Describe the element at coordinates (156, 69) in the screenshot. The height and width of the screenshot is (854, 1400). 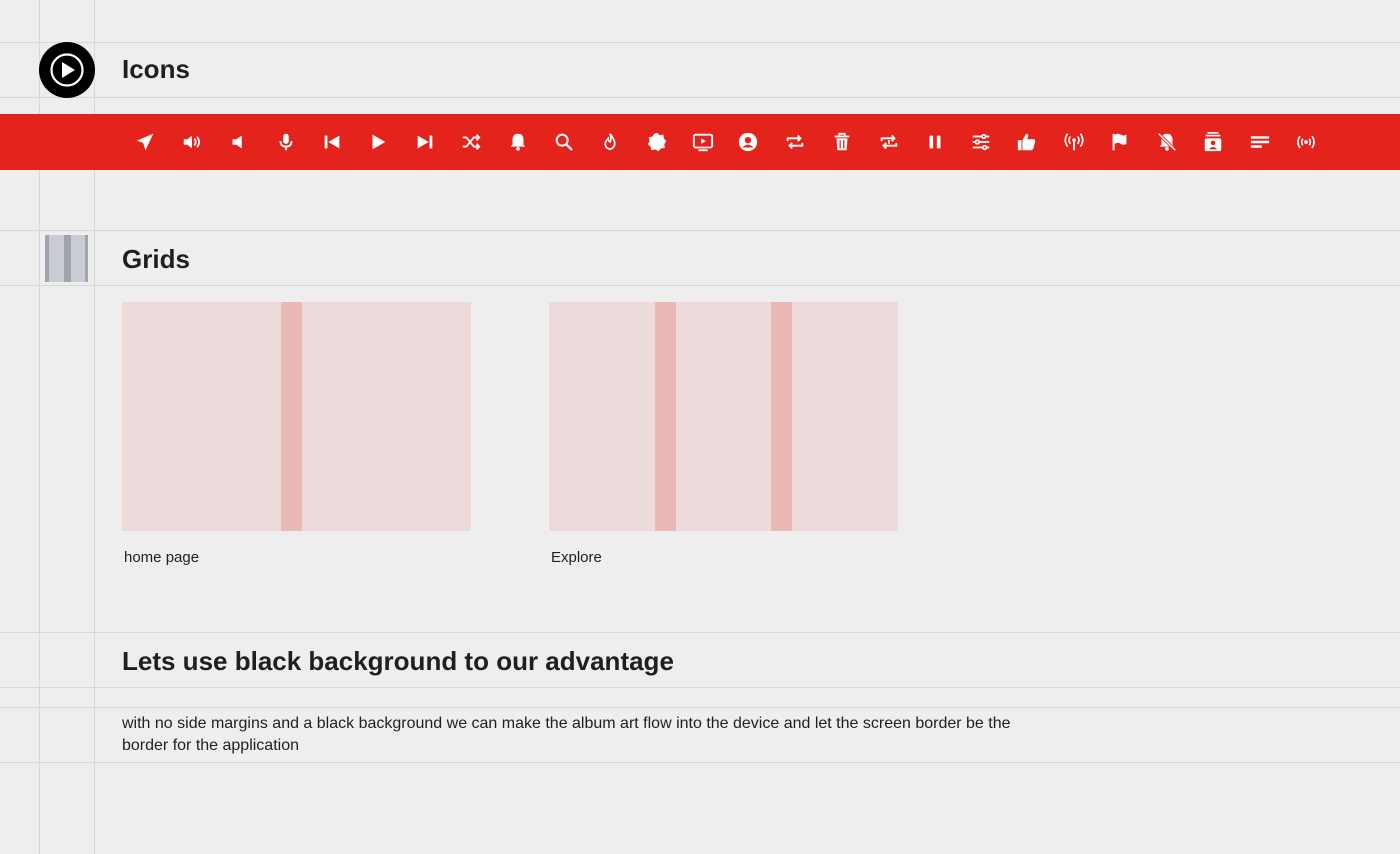
I see `icons-section-title: Icons` at that location.